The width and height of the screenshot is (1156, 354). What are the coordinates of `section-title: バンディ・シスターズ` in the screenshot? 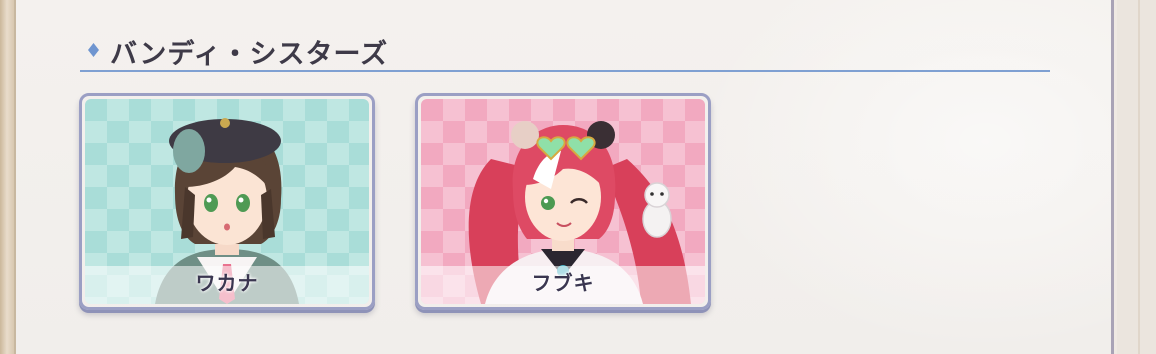 It's located at (249, 54).